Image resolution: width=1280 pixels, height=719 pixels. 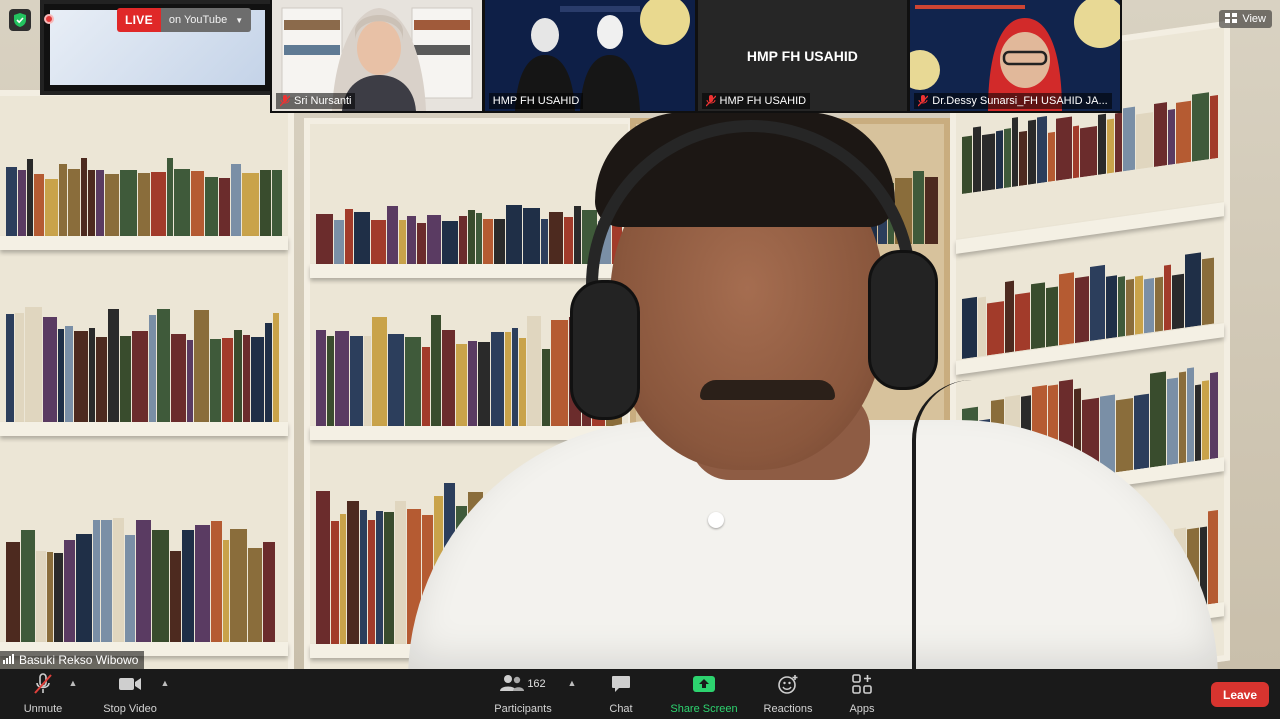 What do you see at coordinates (572, 683) in the screenshot?
I see `participants-options-chevron-icon: ▲` at bounding box center [572, 683].